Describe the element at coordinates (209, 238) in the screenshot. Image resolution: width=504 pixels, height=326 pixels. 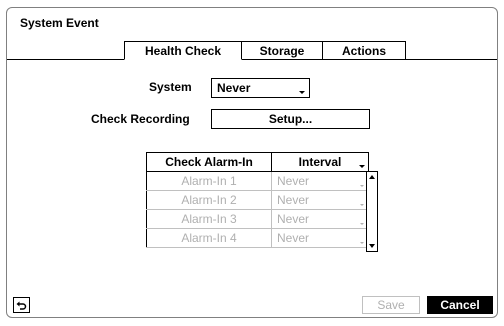
I see `alarm-in-cell: Alarm-In 4` at that location.